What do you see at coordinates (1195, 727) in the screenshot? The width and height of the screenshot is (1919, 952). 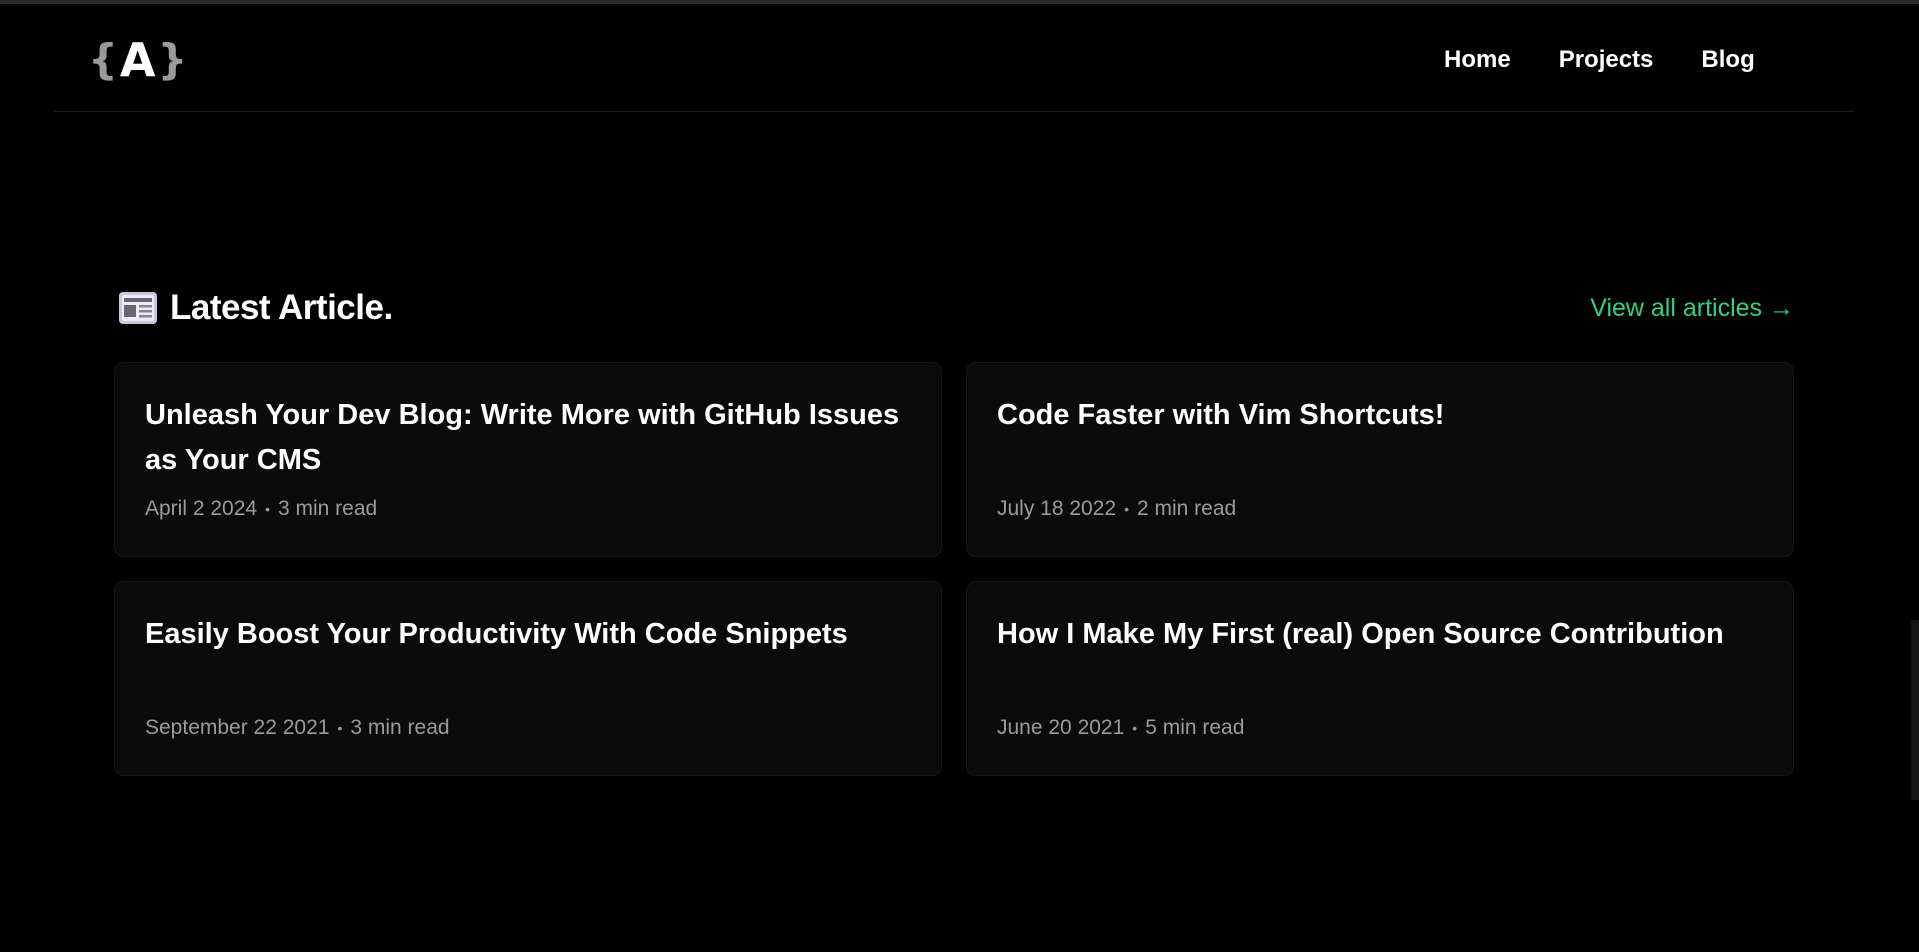 I see `article-read-time: 5 min read` at bounding box center [1195, 727].